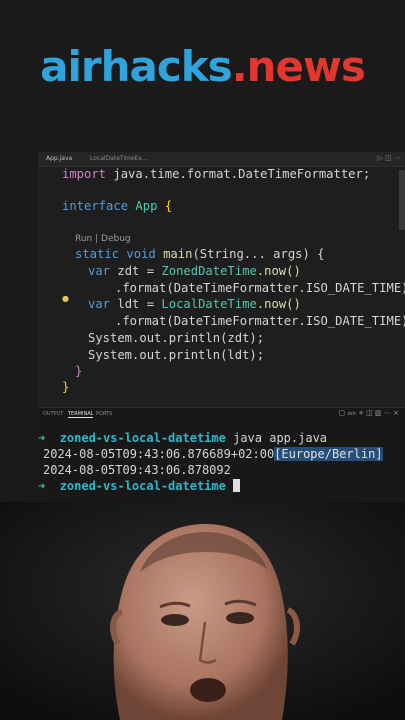  What do you see at coordinates (176, 338) in the screenshot?
I see `code-line-println-zdt: System.out.println(zdt);` at bounding box center [176, 338].